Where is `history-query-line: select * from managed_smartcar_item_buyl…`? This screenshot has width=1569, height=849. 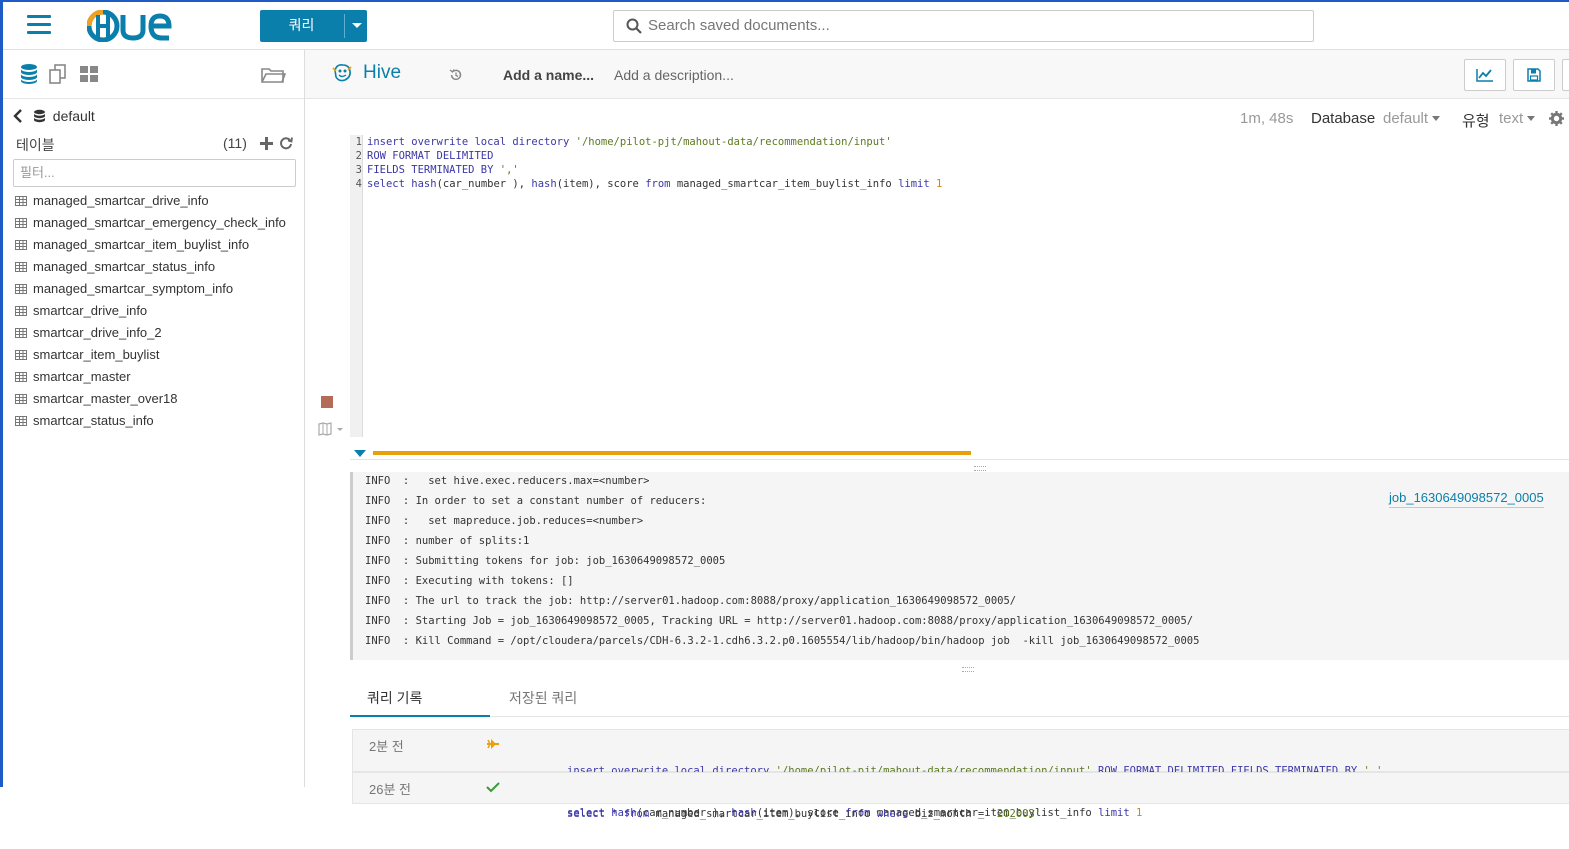 history-query-line: select * from managed_smartcar_item_buyl… is located at coordinates (804, 814).